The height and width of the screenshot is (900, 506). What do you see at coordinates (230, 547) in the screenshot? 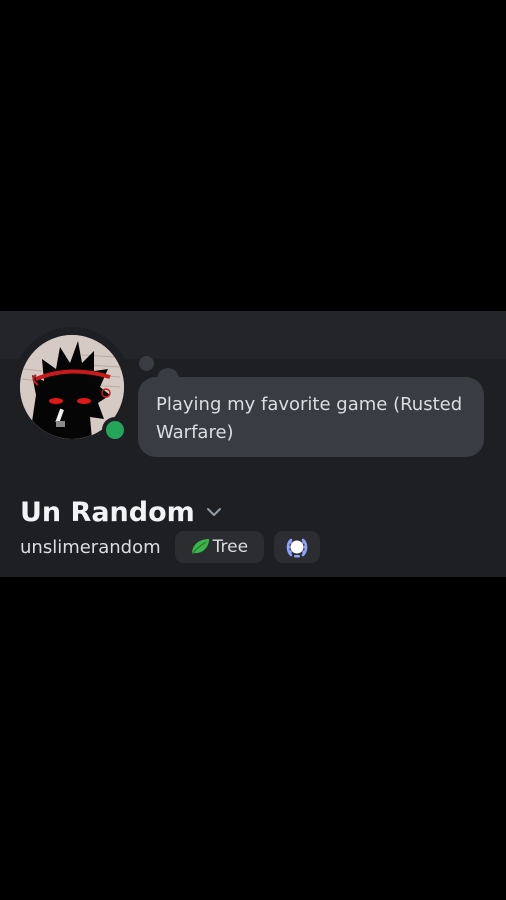
I see `guild-tag-label: Tree` at bounding box center [230, 547].